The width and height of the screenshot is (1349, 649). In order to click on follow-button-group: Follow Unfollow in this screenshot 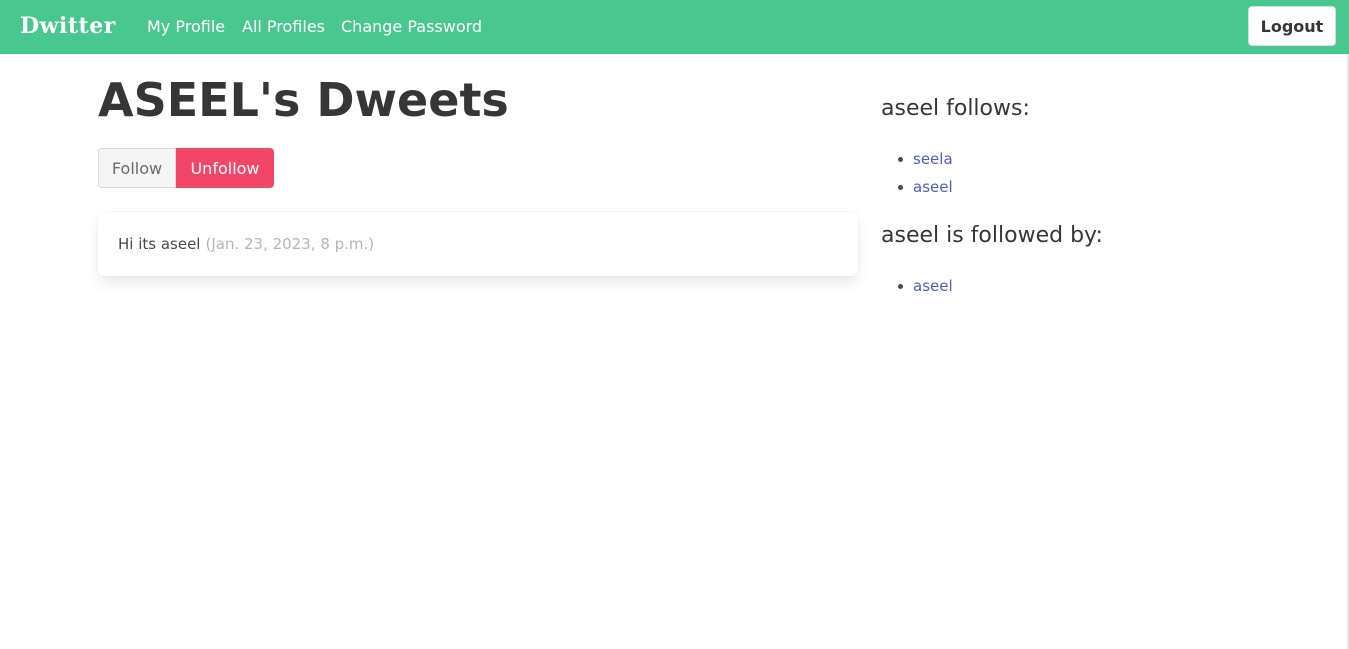, I will do `click(186, 168)`.